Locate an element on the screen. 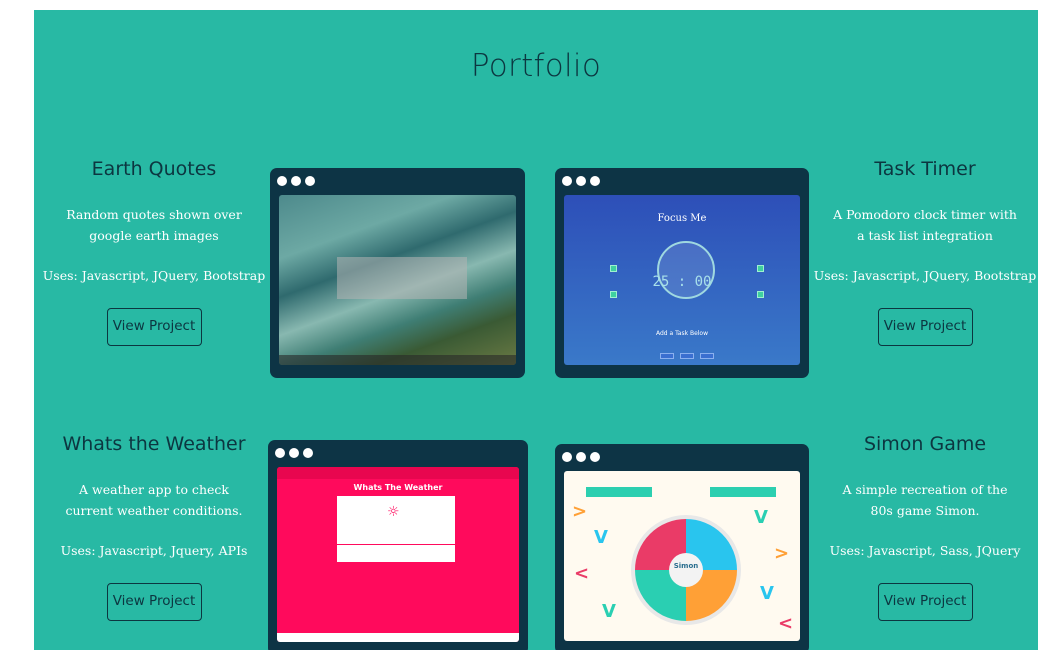  earth-quotes-screenshot is located at coordinates (397, 280).